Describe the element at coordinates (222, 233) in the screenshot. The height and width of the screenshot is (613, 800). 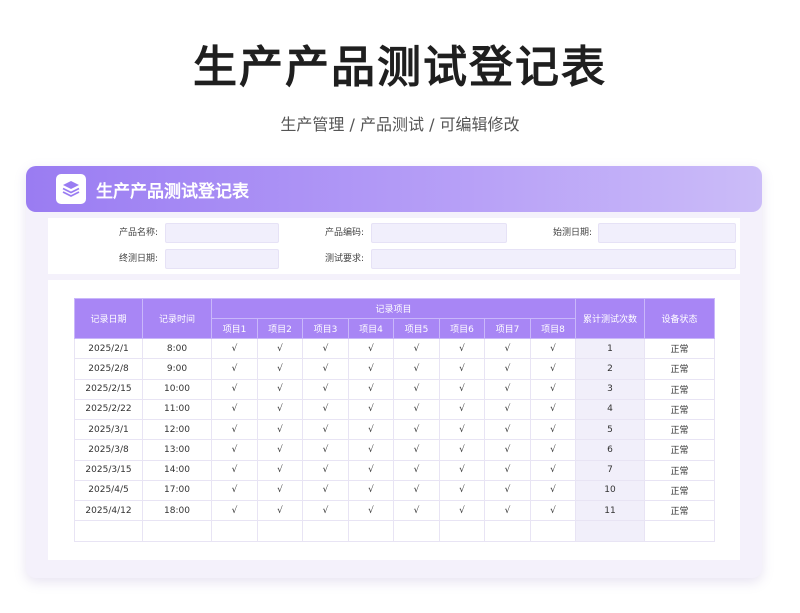
I see `product-name-field` at that location.